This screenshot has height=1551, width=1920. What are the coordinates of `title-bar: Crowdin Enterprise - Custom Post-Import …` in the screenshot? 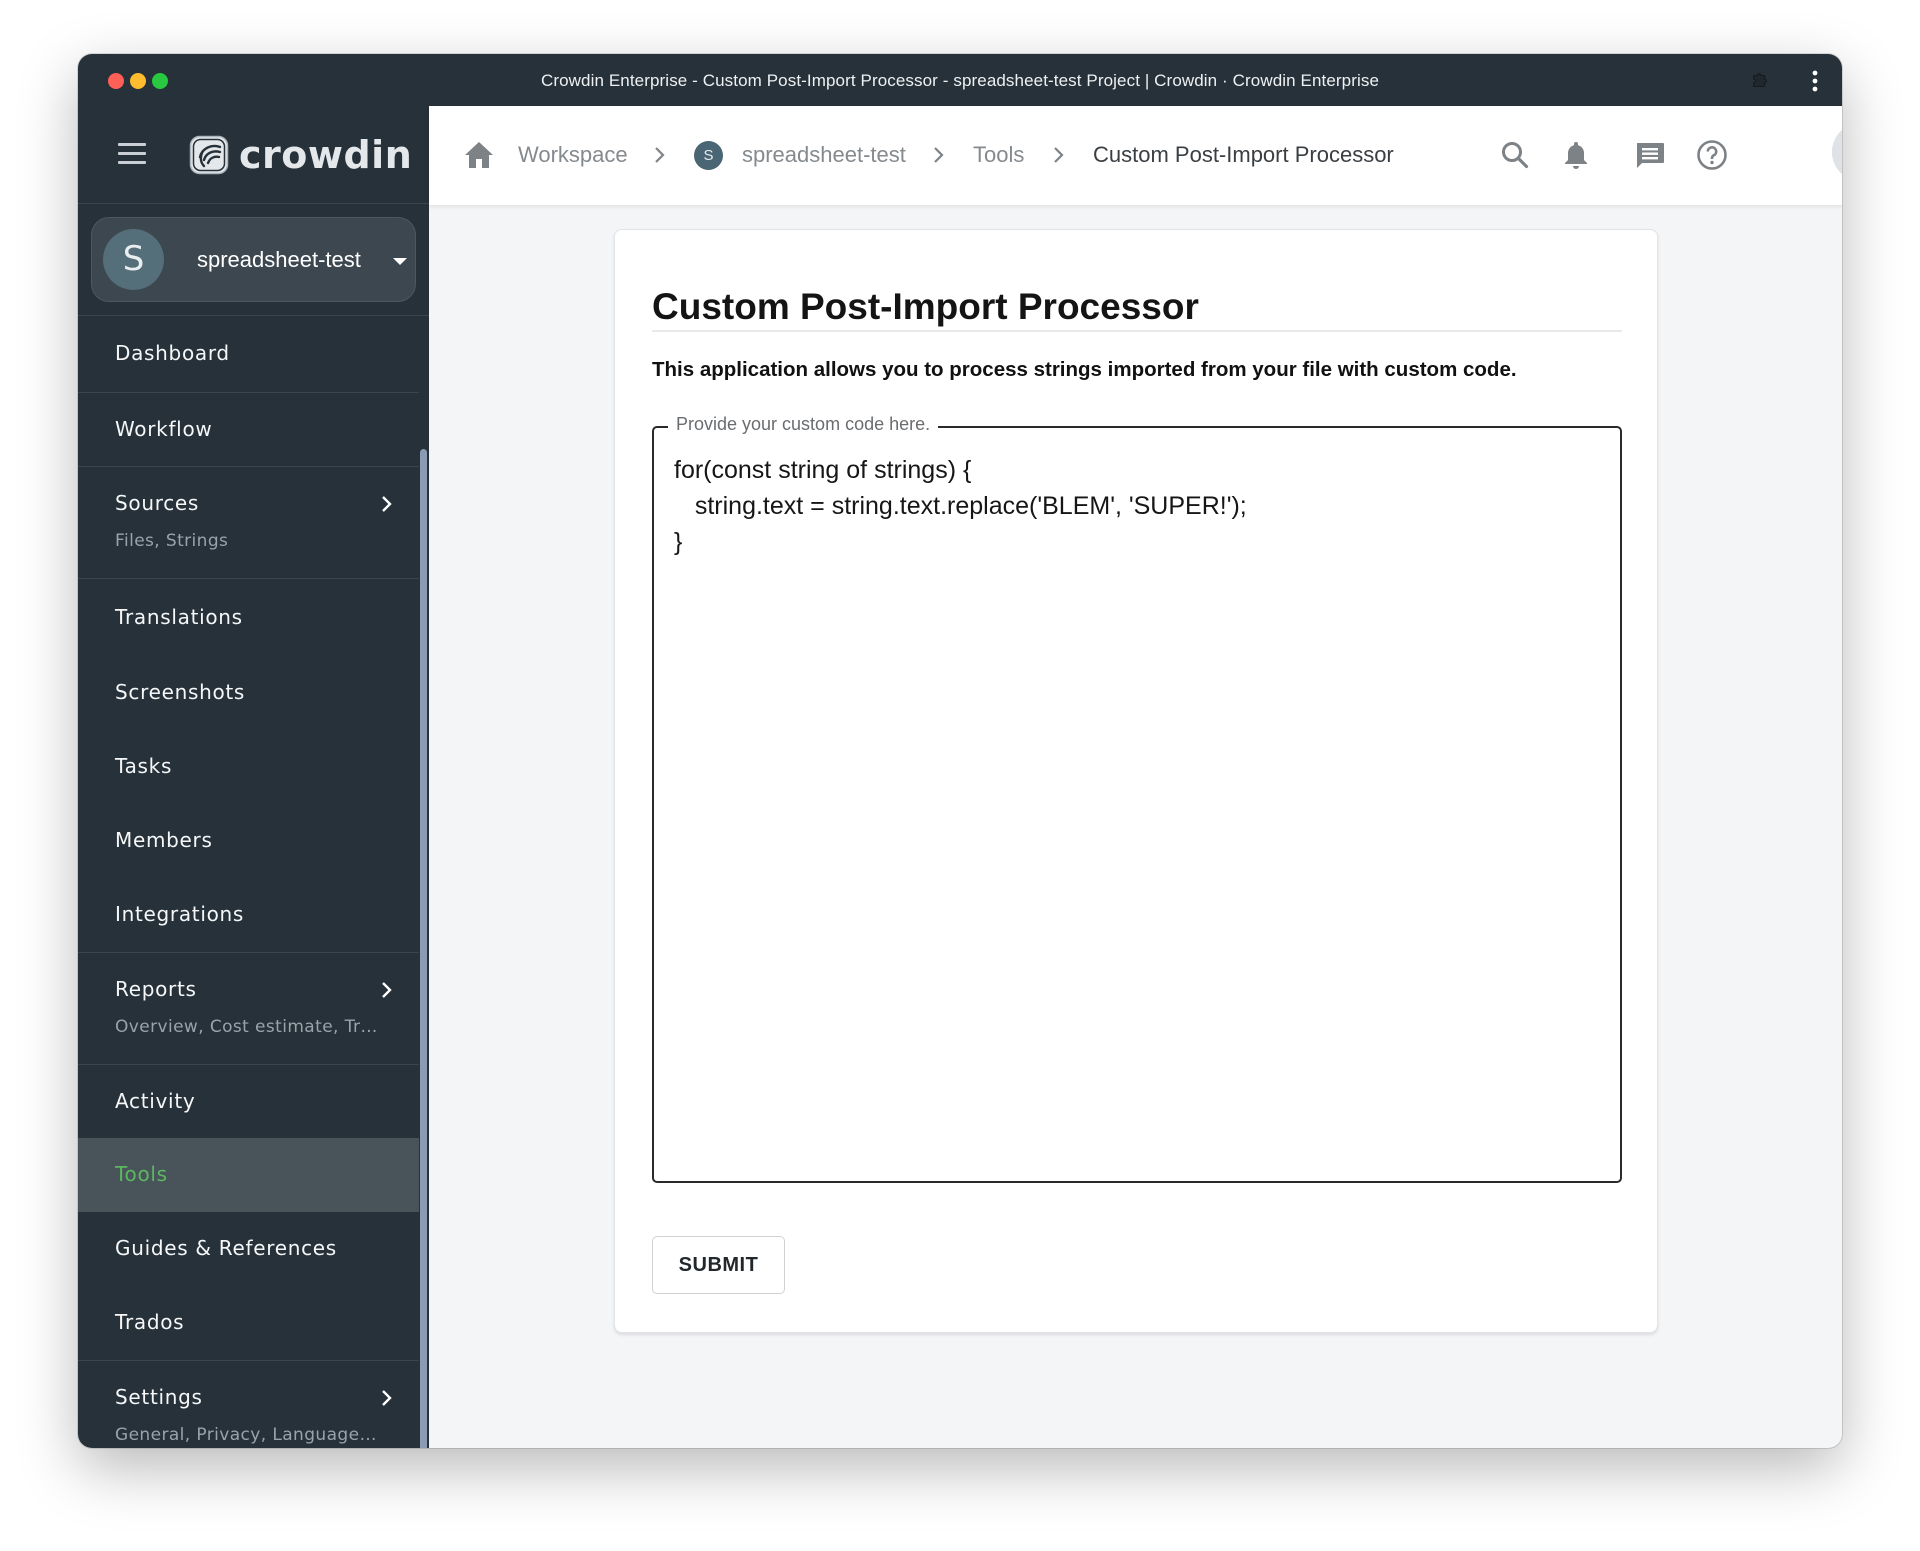 It's located at (960, 80).